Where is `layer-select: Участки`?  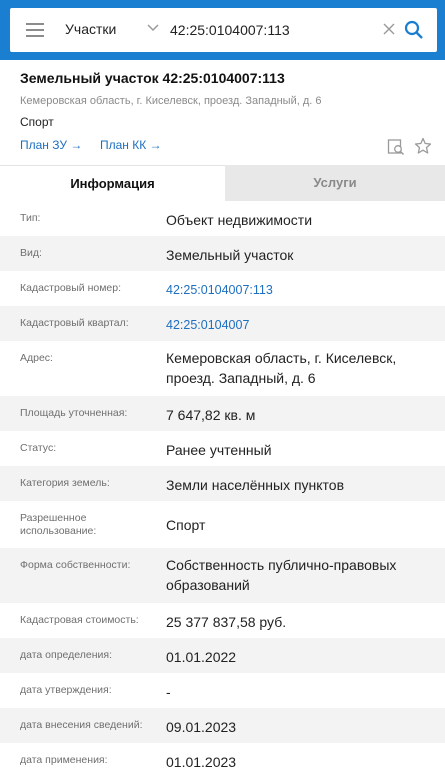 layer-select: Участки is located at coordinates (90, 29).